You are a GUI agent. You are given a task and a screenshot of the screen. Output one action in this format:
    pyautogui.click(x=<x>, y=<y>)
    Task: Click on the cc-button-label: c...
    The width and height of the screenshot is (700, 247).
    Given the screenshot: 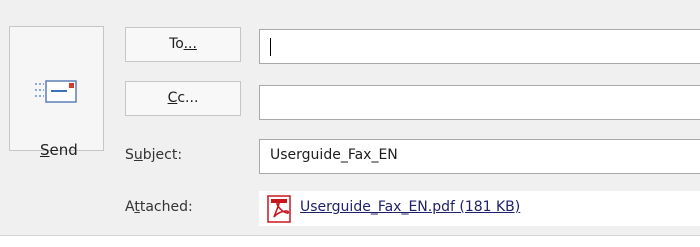 What is the action you would take?
    pyautogui.click(x=188, y=98)
    